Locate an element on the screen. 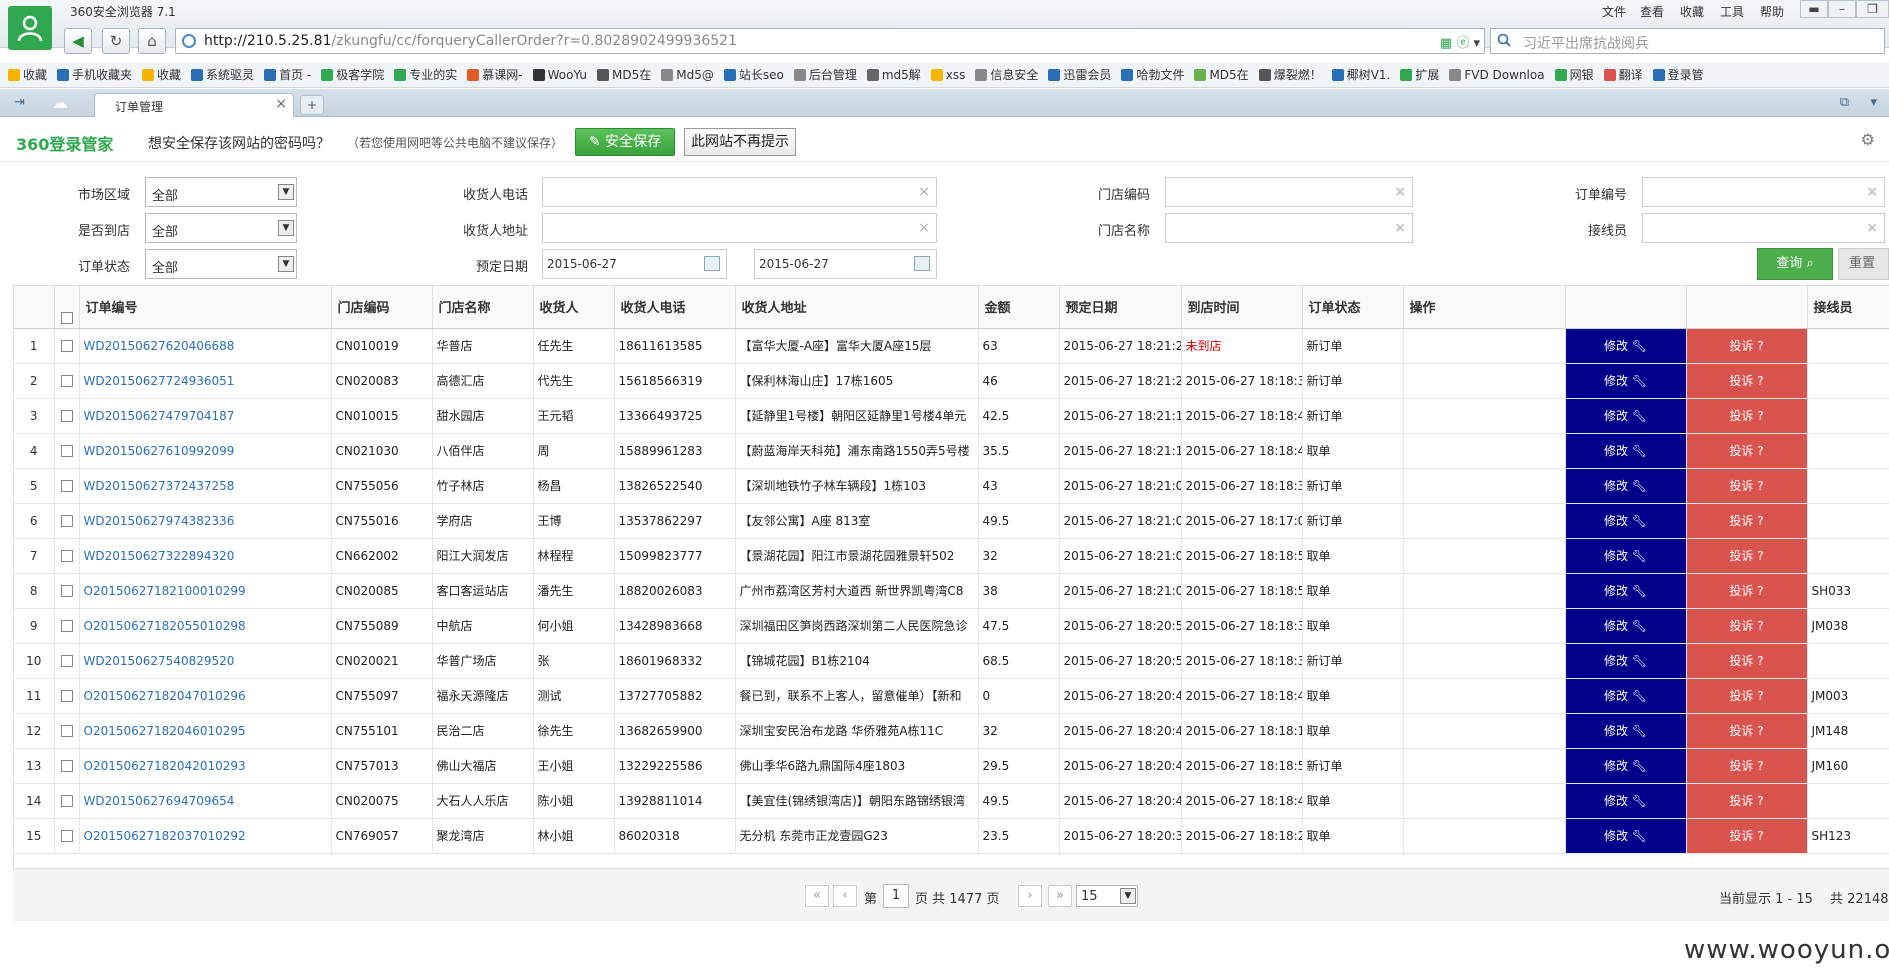 The height and width of the screenshot is (979, 1889). bookmark-item: 极客学院 is located at coordinates (352, 74).